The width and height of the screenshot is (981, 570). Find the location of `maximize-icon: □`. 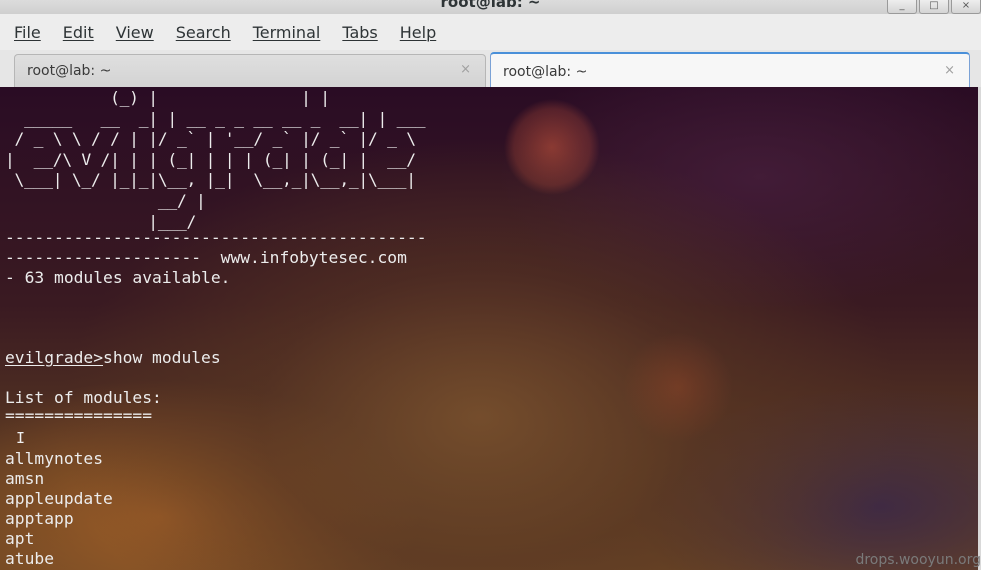

maximize-icon: □ is located at coordinates (934, 7).